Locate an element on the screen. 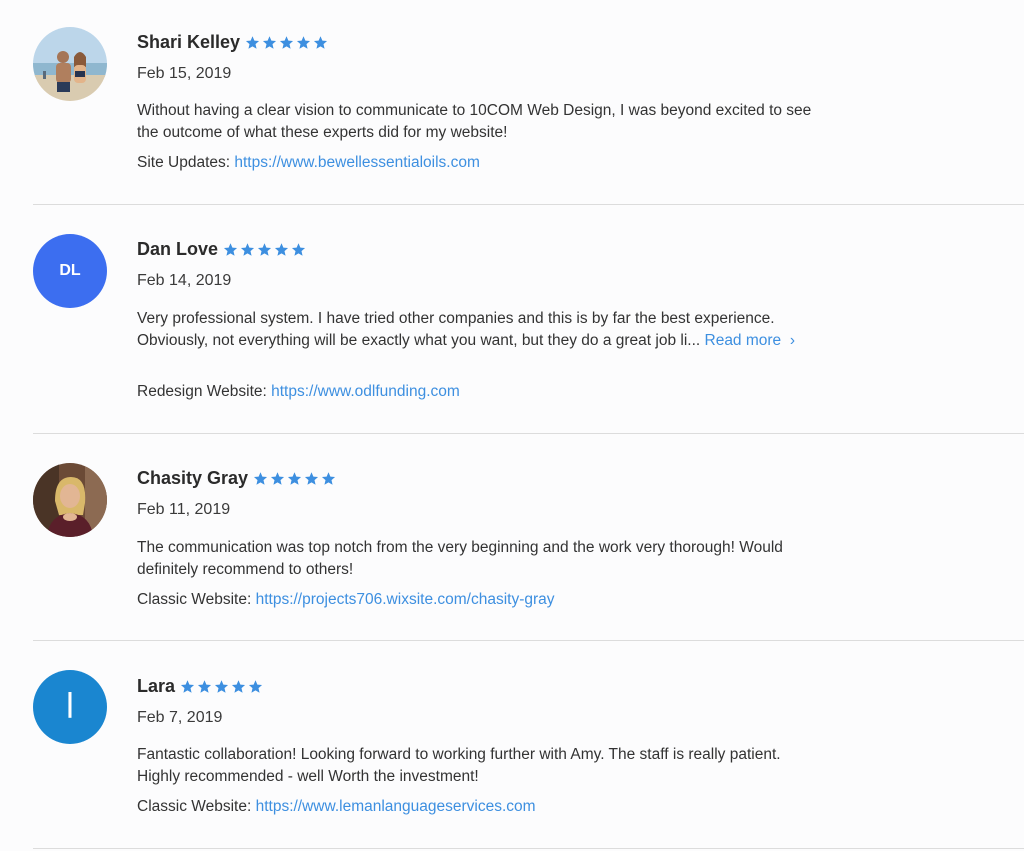 The image size is (1024, 851). chevron-right-icon: › is located at coordinates (792, 340).